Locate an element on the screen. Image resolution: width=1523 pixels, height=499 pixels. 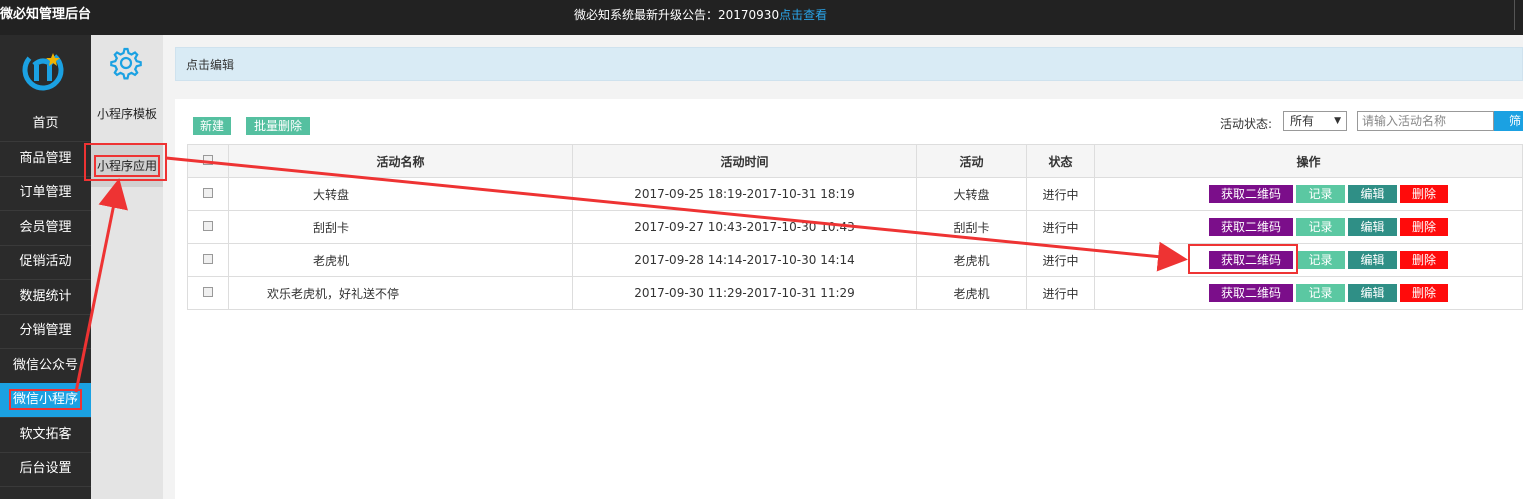
sidebar-item-soft-articles: 软文拓客 is located at coordinates (45, 435).